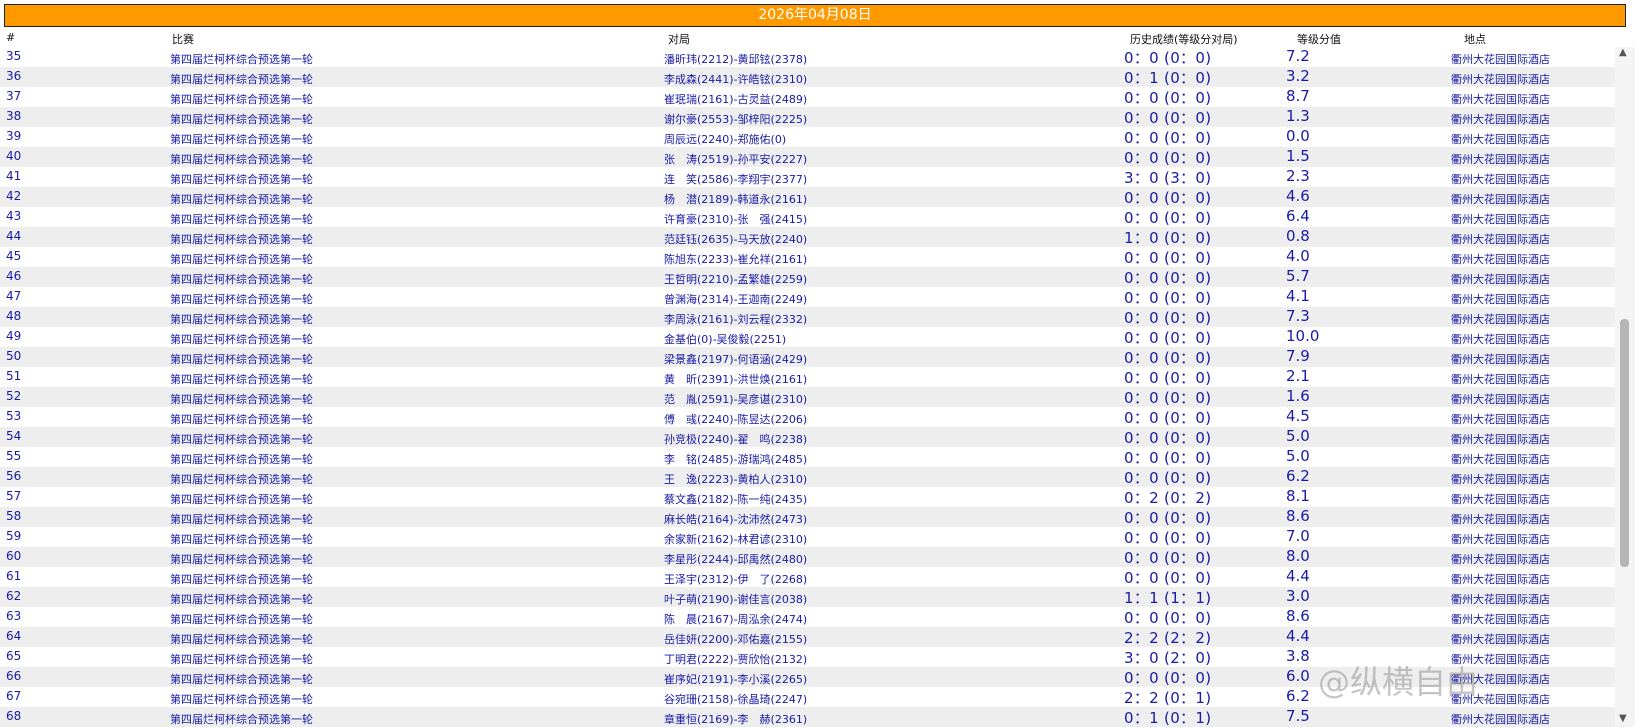  What do you see at coordinates (735, 319) in the screenshot?
I see `match-link: 李周泳(2161)-刘云程(2332)` at bounding box center [735, 319].